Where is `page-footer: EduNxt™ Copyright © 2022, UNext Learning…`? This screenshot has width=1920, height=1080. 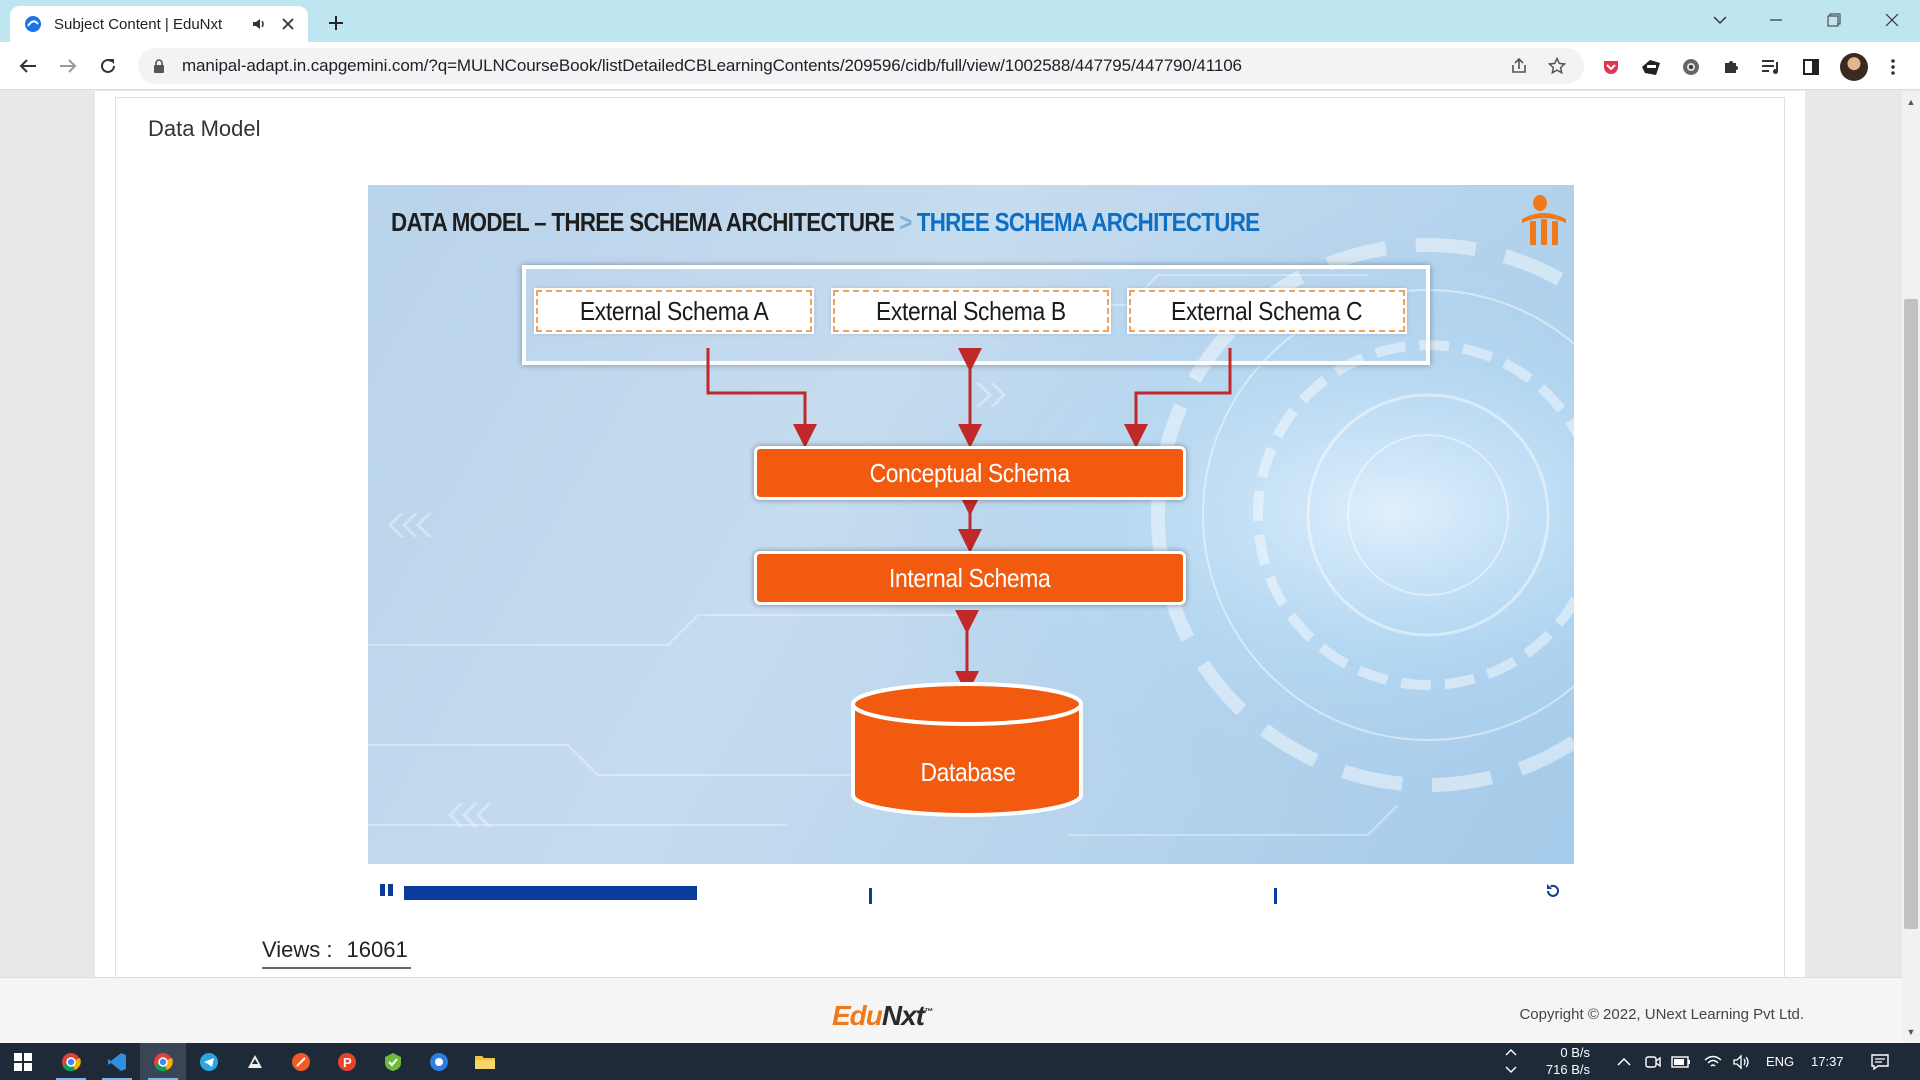 page-footer: EduNxt™ Copyright © 2022, UNext Learning… is located at coordinates (951, 1010).